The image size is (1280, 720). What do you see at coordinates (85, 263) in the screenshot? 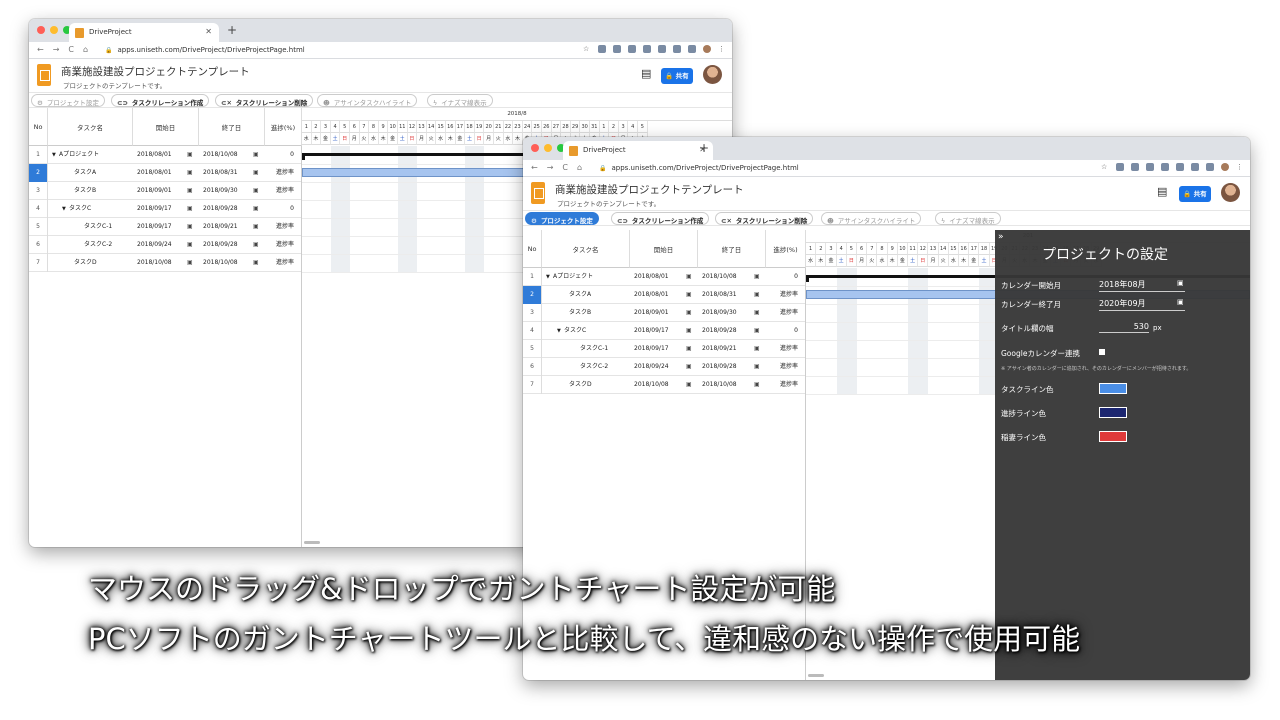
I see `task-name: タスクD` at bounding box center [85, 263].